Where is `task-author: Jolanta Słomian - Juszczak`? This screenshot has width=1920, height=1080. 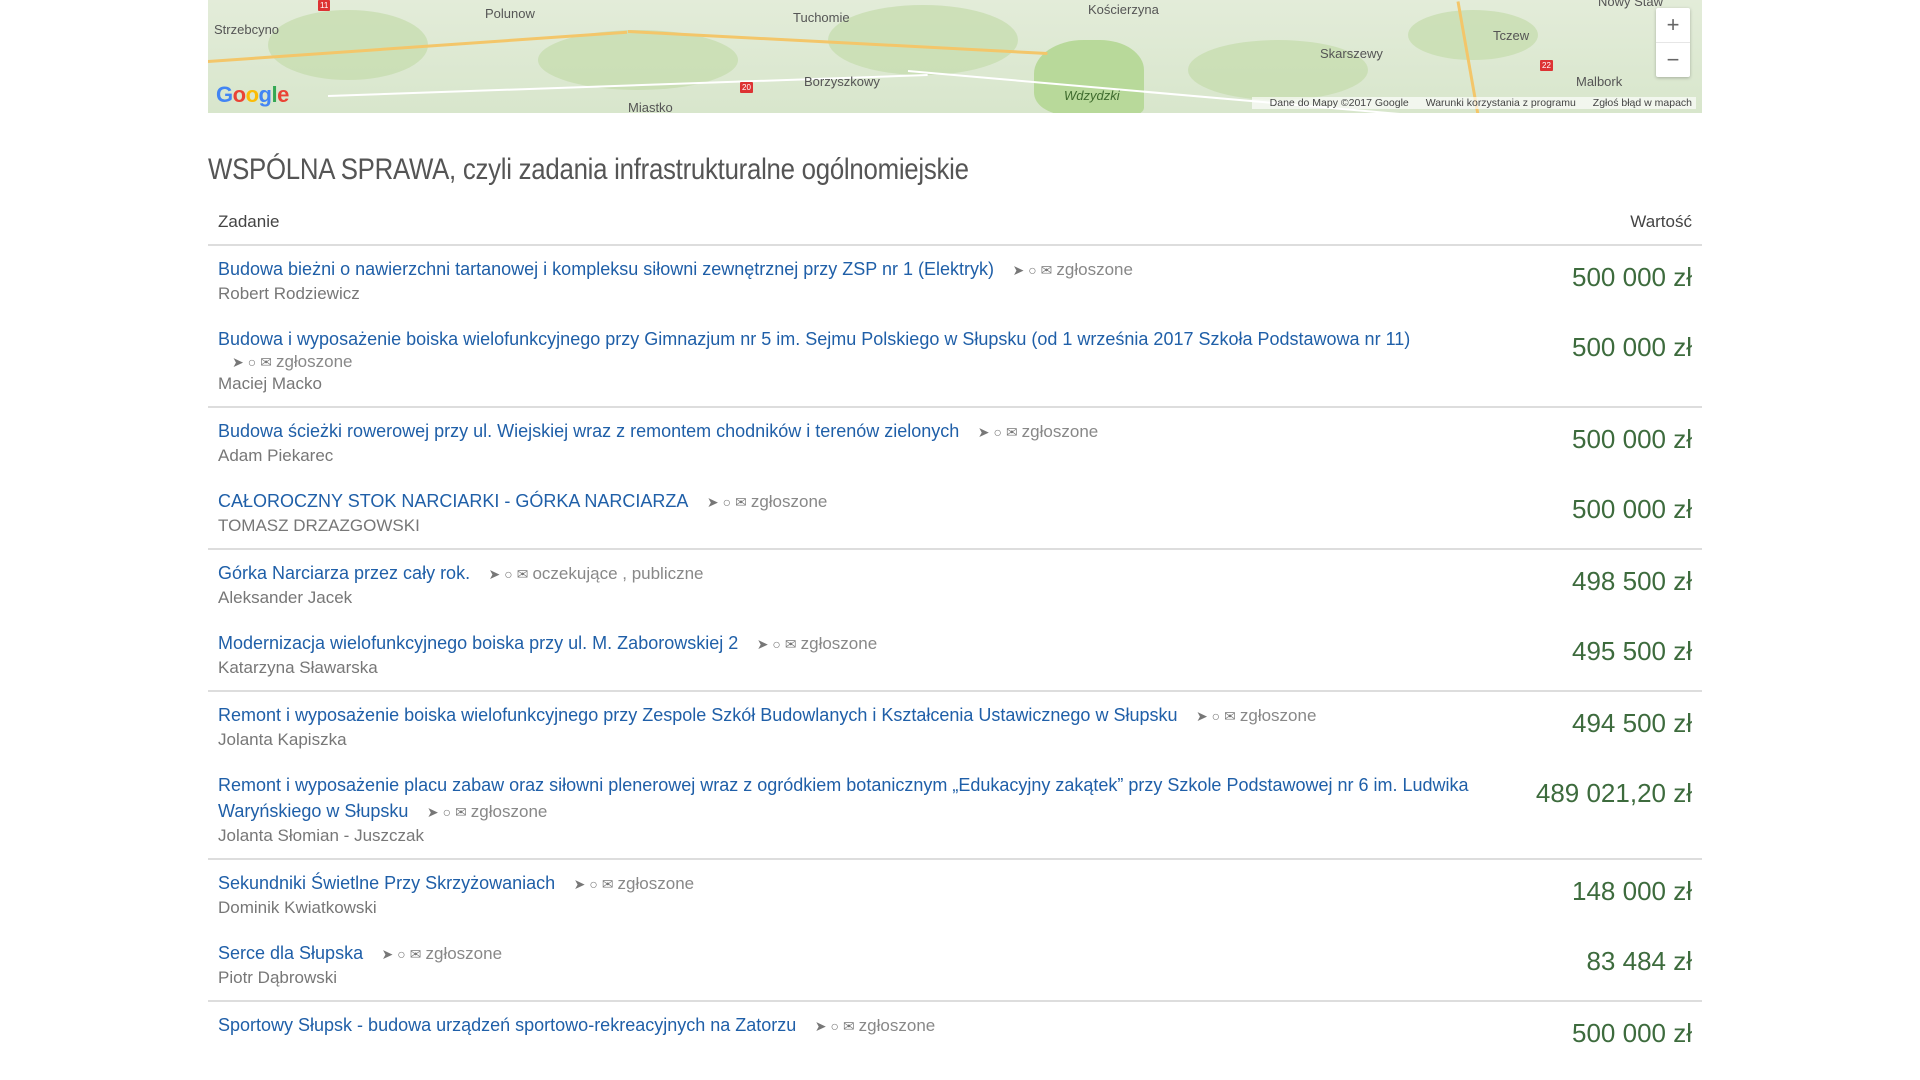 task-author: Jolanta Słomian - Juszczak is located at coordinates (321, 835).